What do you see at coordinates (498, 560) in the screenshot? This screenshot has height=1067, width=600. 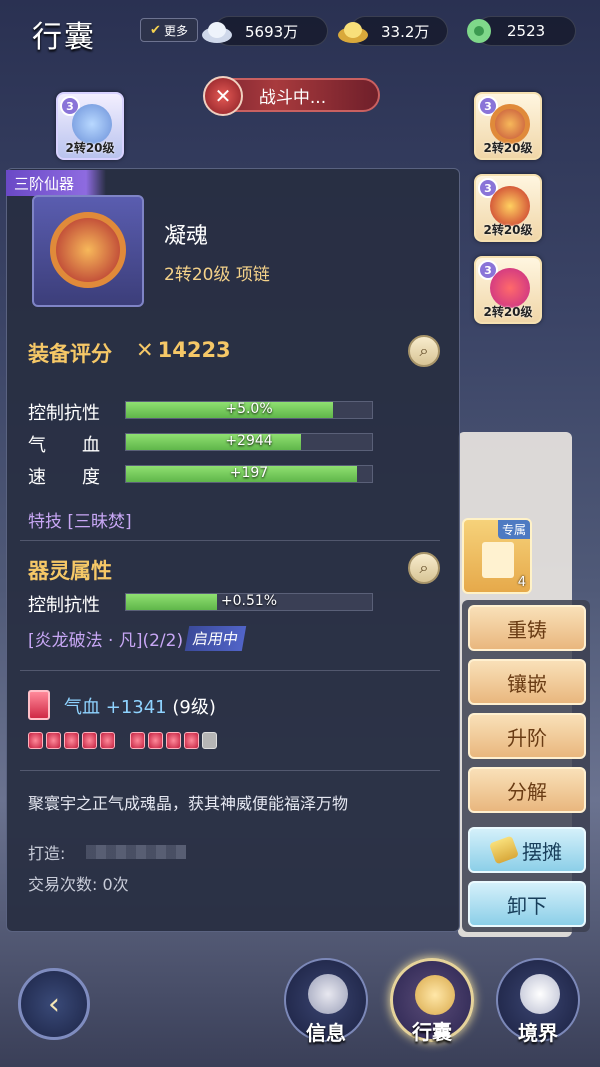 I see `scroll-icon` at bounding box center [498, 560].